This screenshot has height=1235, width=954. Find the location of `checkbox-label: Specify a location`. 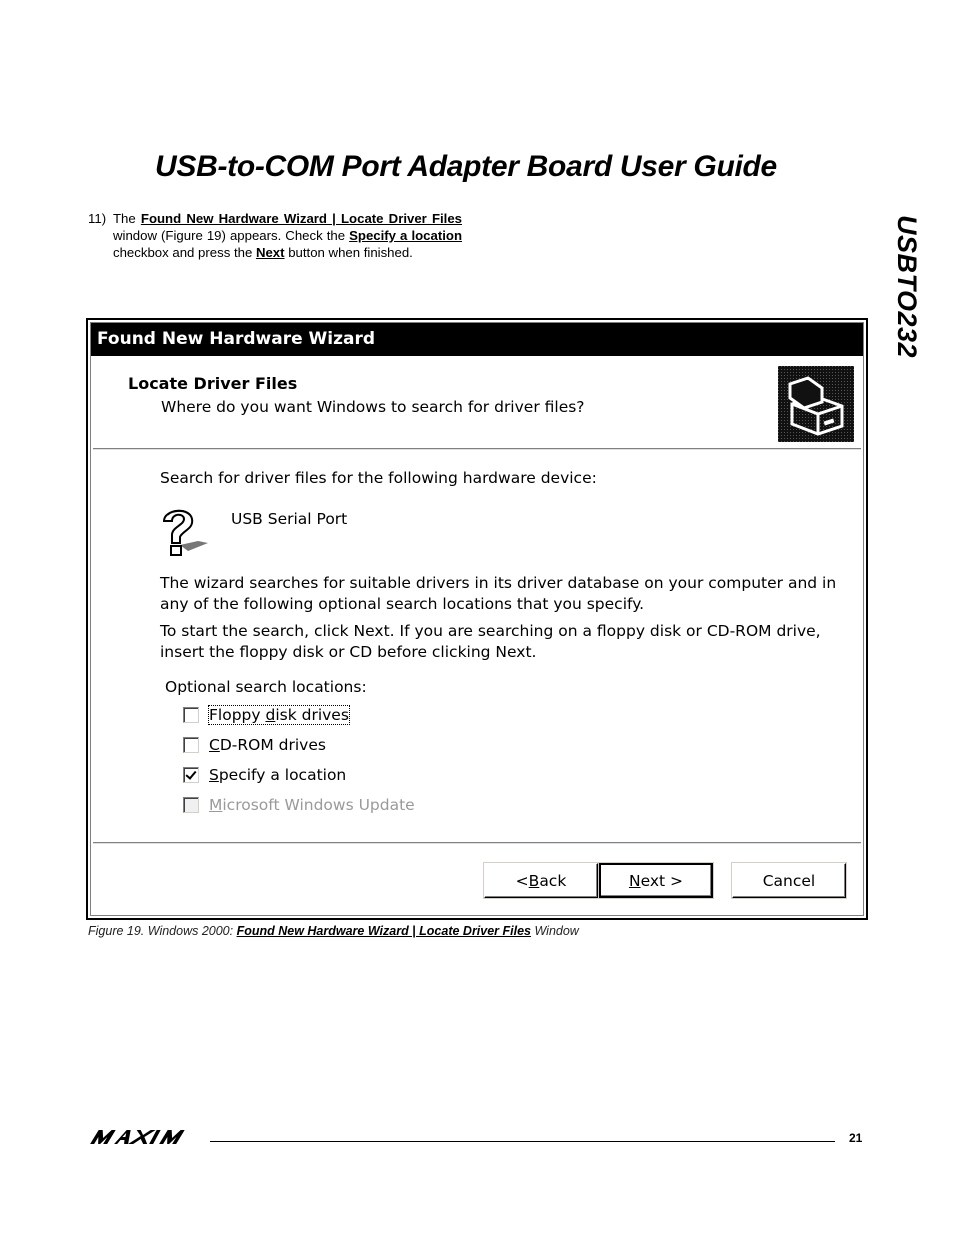

checkbox-label: Specify a location is located at coordinates (277, 775).